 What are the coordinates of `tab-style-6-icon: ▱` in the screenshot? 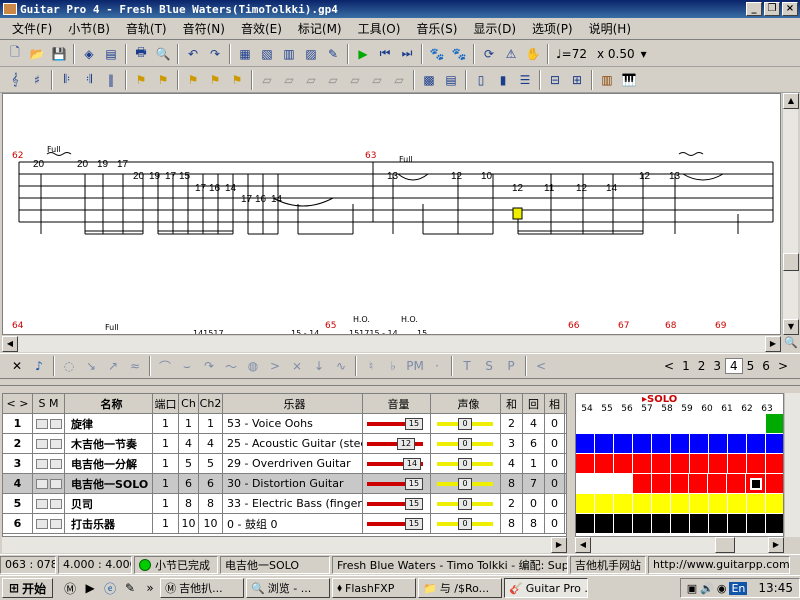 It's located at (377, 80).